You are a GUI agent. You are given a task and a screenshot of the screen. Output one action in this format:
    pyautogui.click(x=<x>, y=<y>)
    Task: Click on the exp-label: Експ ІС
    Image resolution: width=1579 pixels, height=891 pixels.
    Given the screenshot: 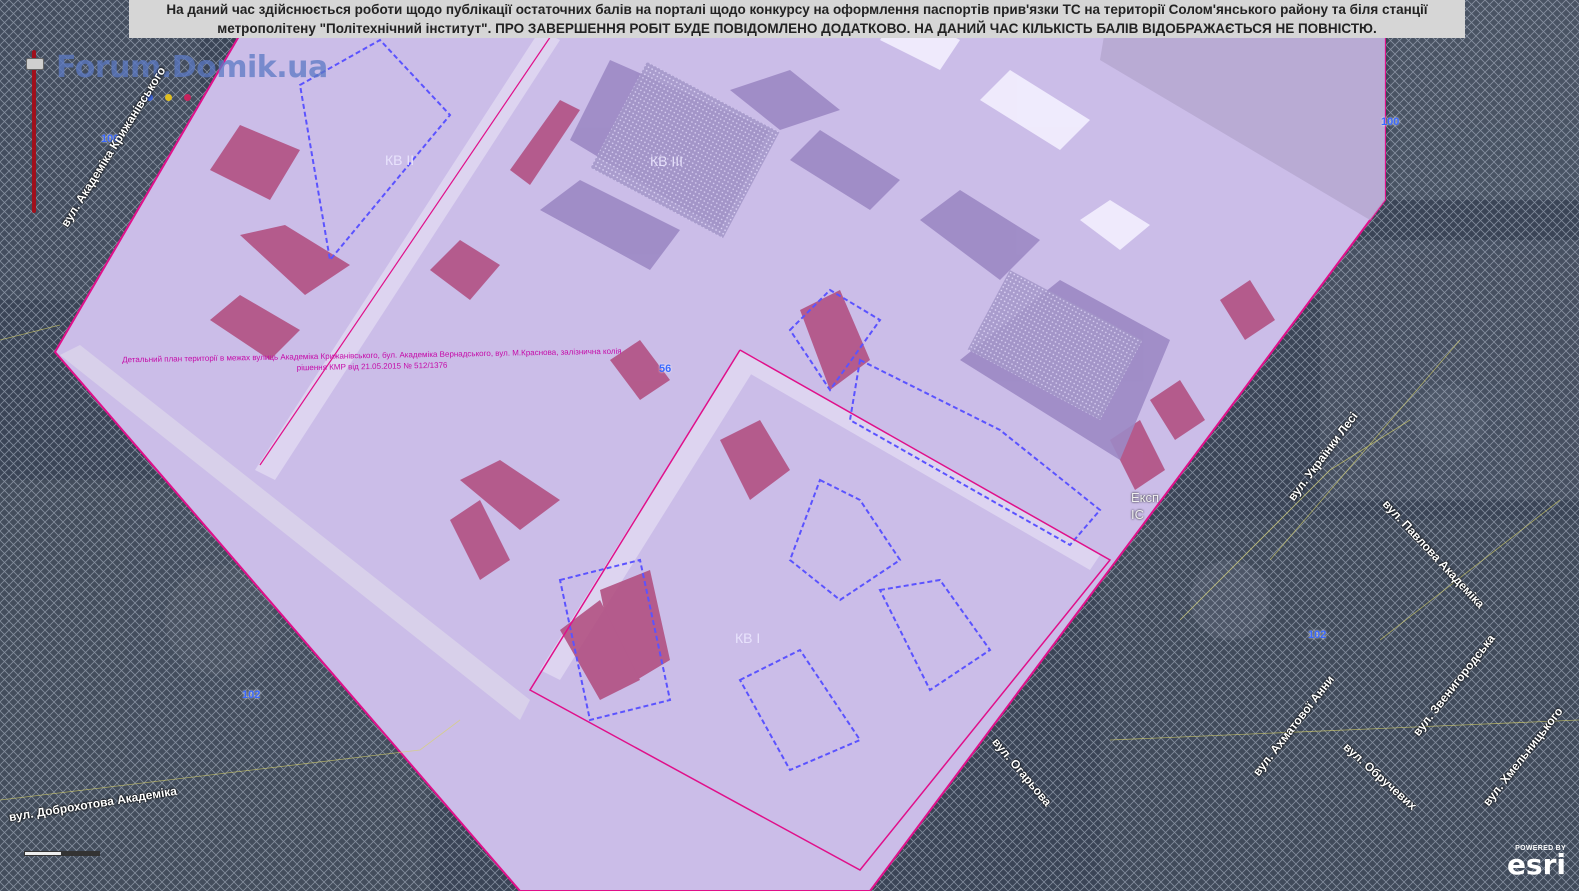 What is the action you would take?
    pyautogui.click(x=1145, y=506)
    